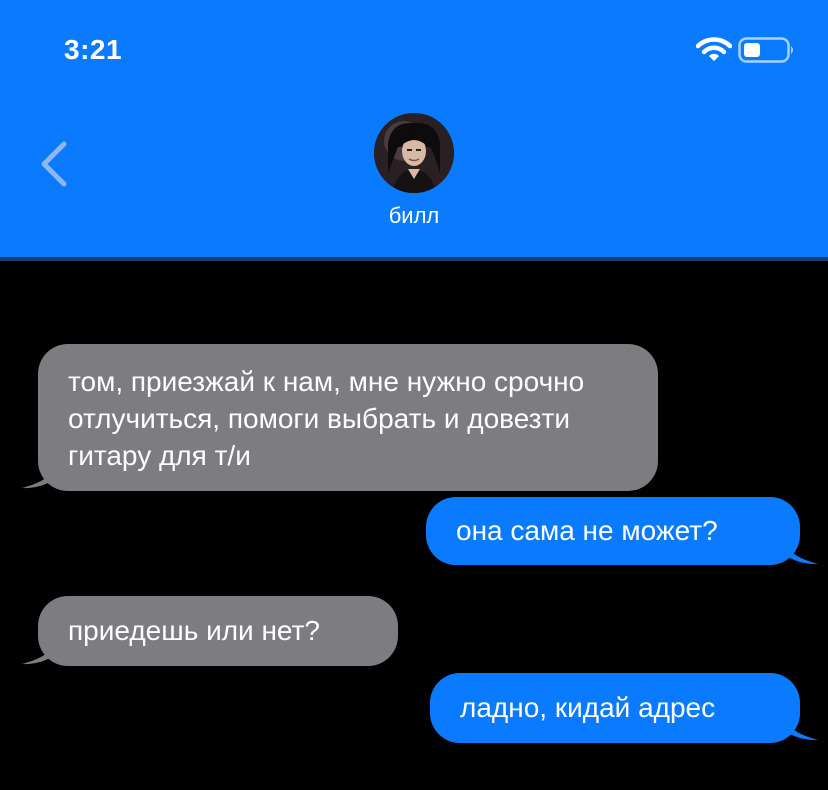 Image resolution: width=828 pixels, height=790 pixels. I want to click on message-bubble-outgoing: ладно, кидай адрес, so click(615, 708).